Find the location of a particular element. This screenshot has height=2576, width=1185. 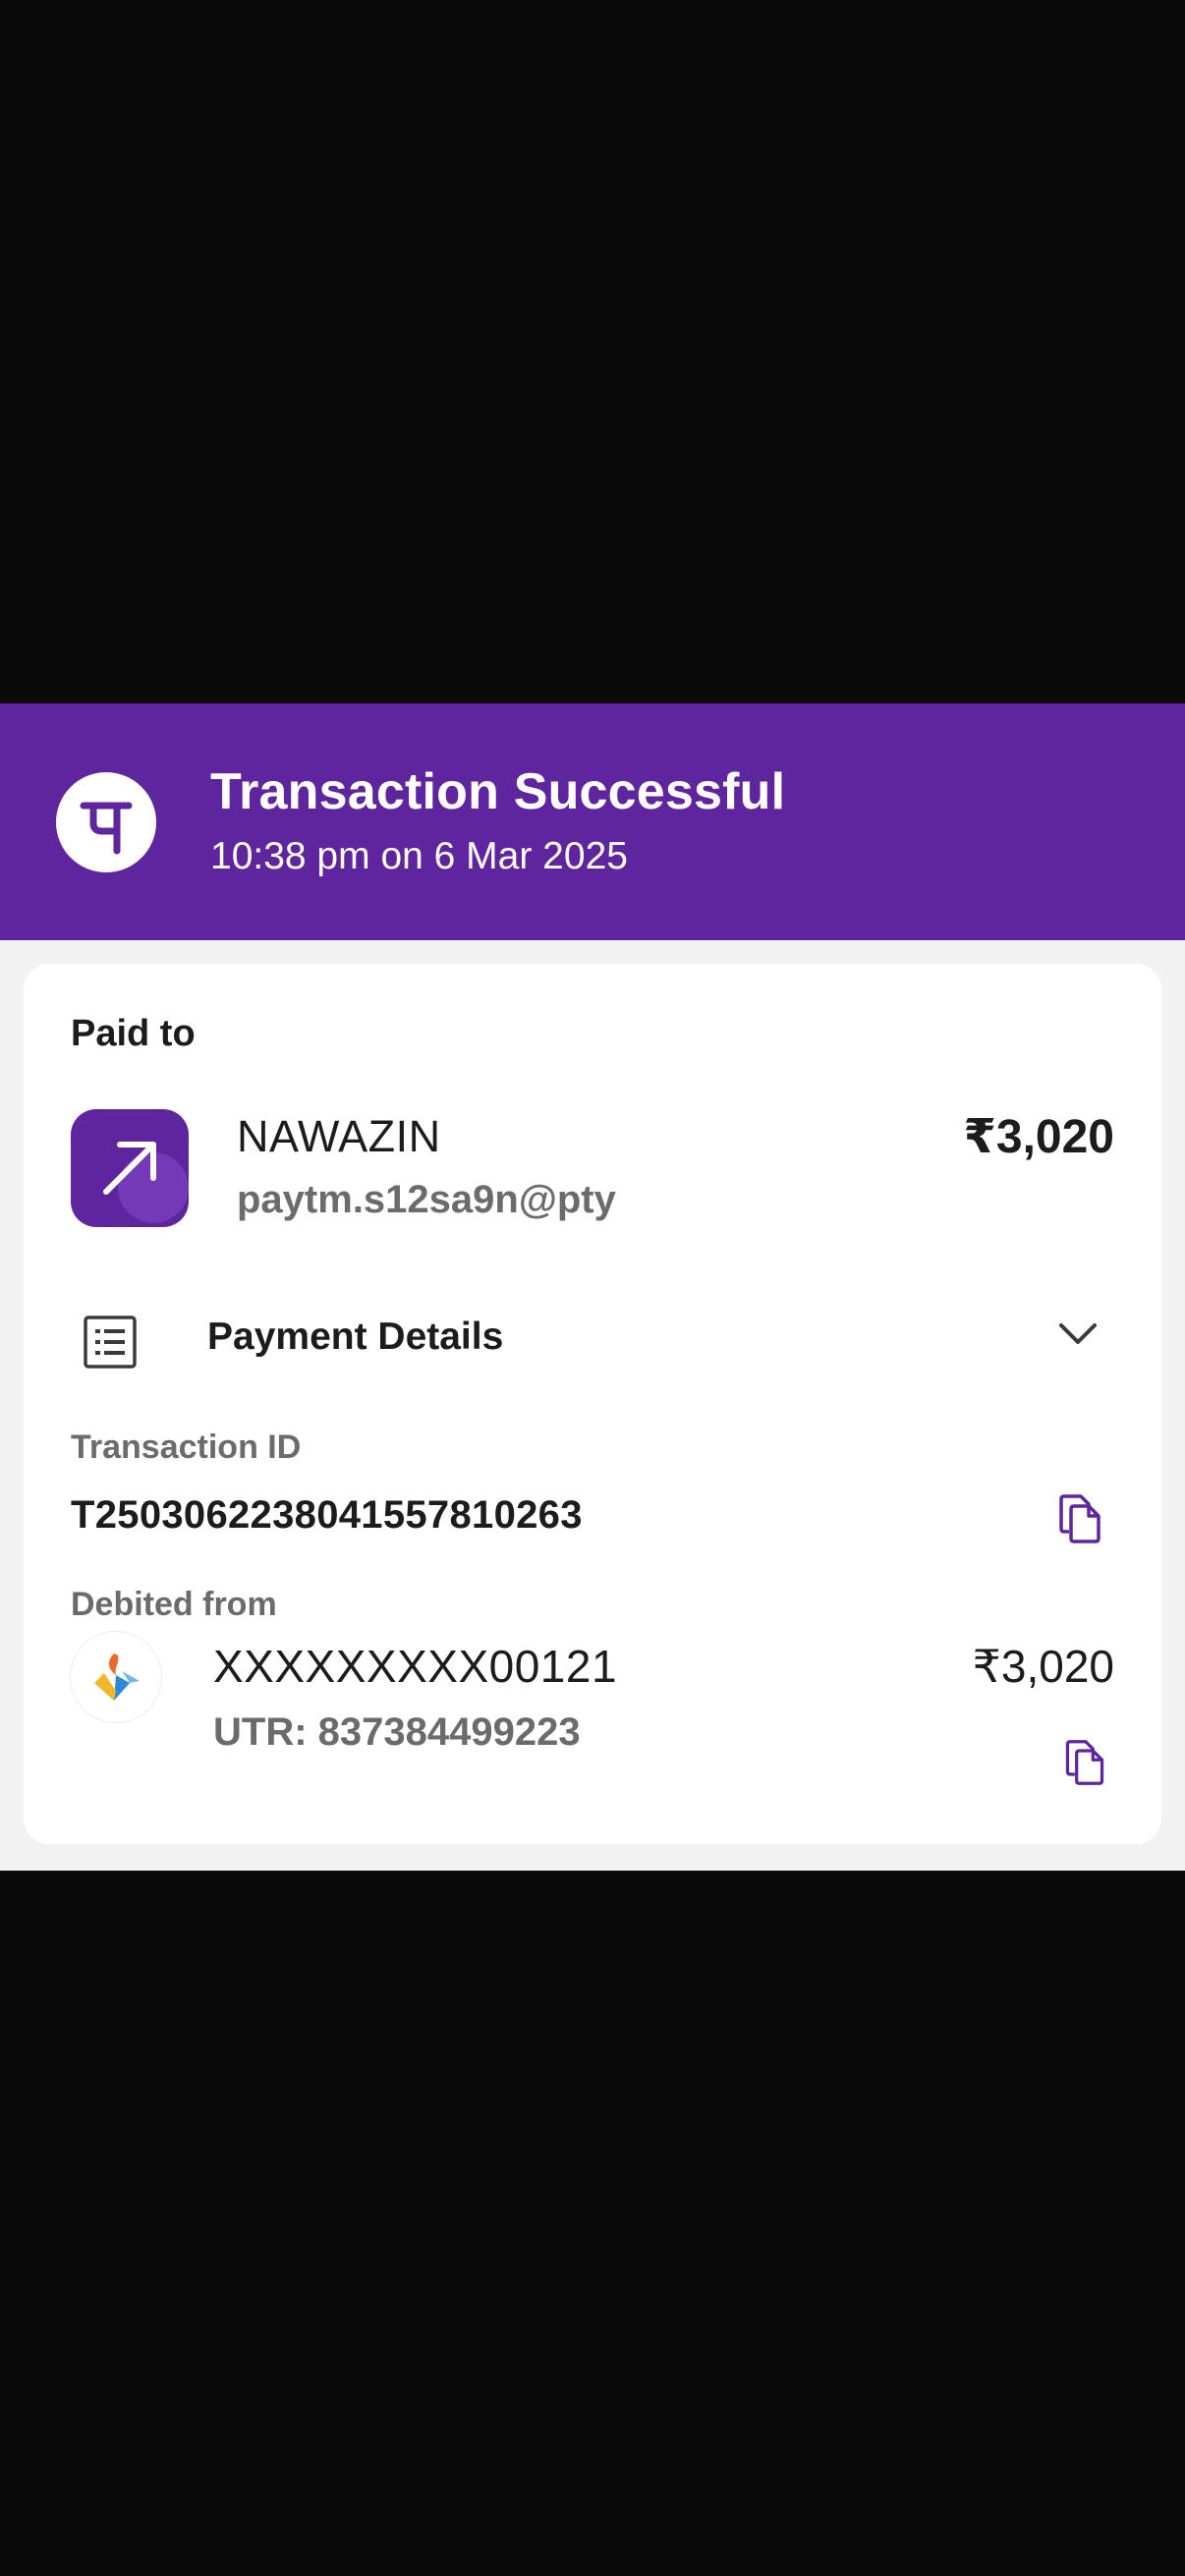

payment-details-toggle: Payment Details is located at coordinates (355, 1337).